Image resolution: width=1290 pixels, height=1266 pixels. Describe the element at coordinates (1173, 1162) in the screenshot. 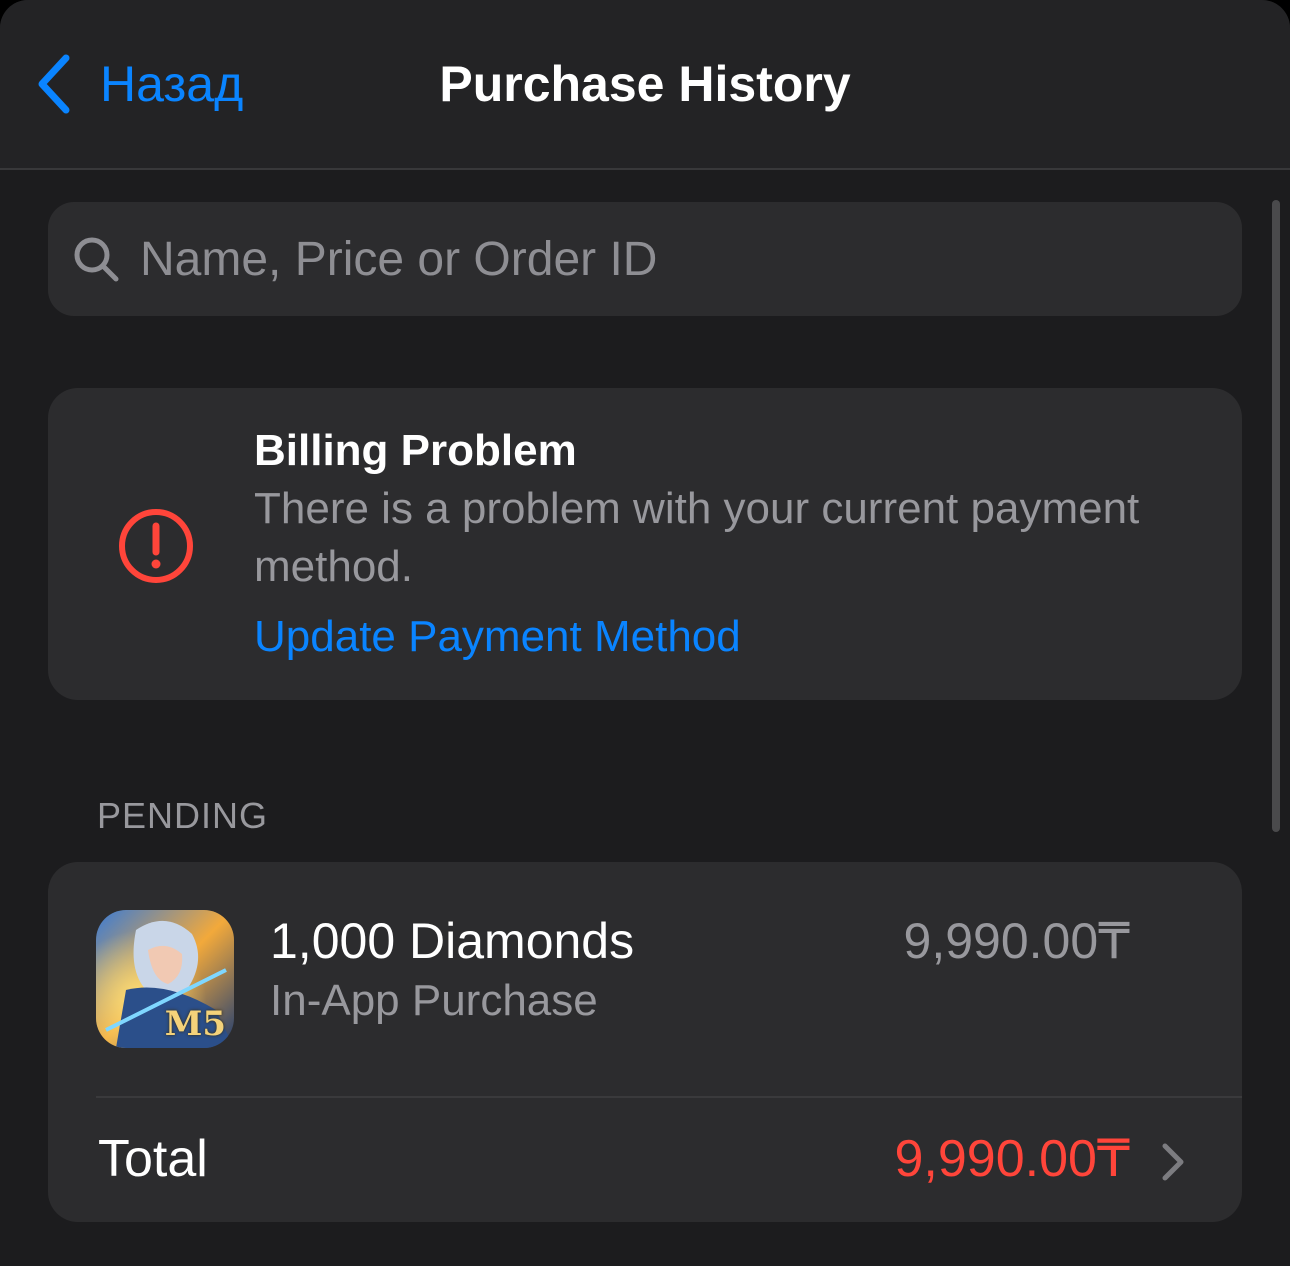

I see `chevron-right-icon` at that location.